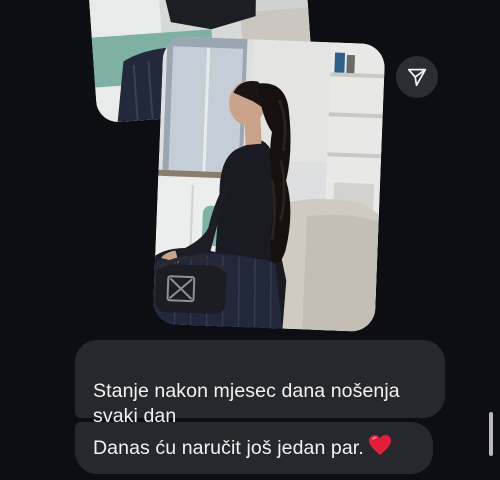 The width and height of the screenshot is (500, 480). Describe the element at coordinates (228, 447) in the screenshot. I see `message-text: Danas ću naručit još jedan par.` at that location.